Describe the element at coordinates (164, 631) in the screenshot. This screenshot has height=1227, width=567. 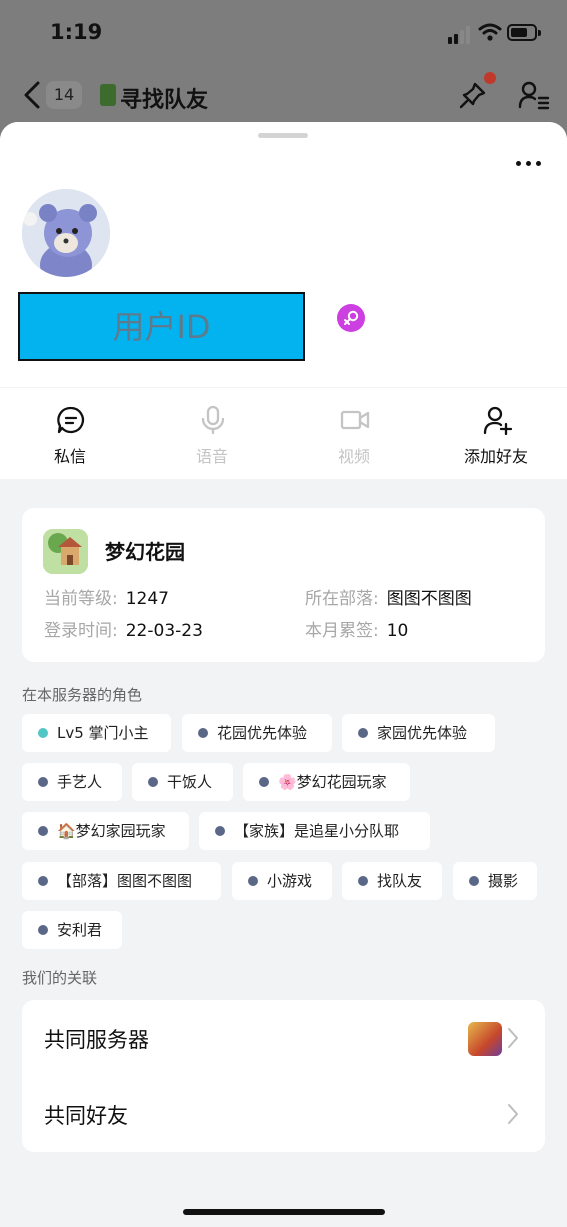
I see `login-value: 22-03-23` at that location.